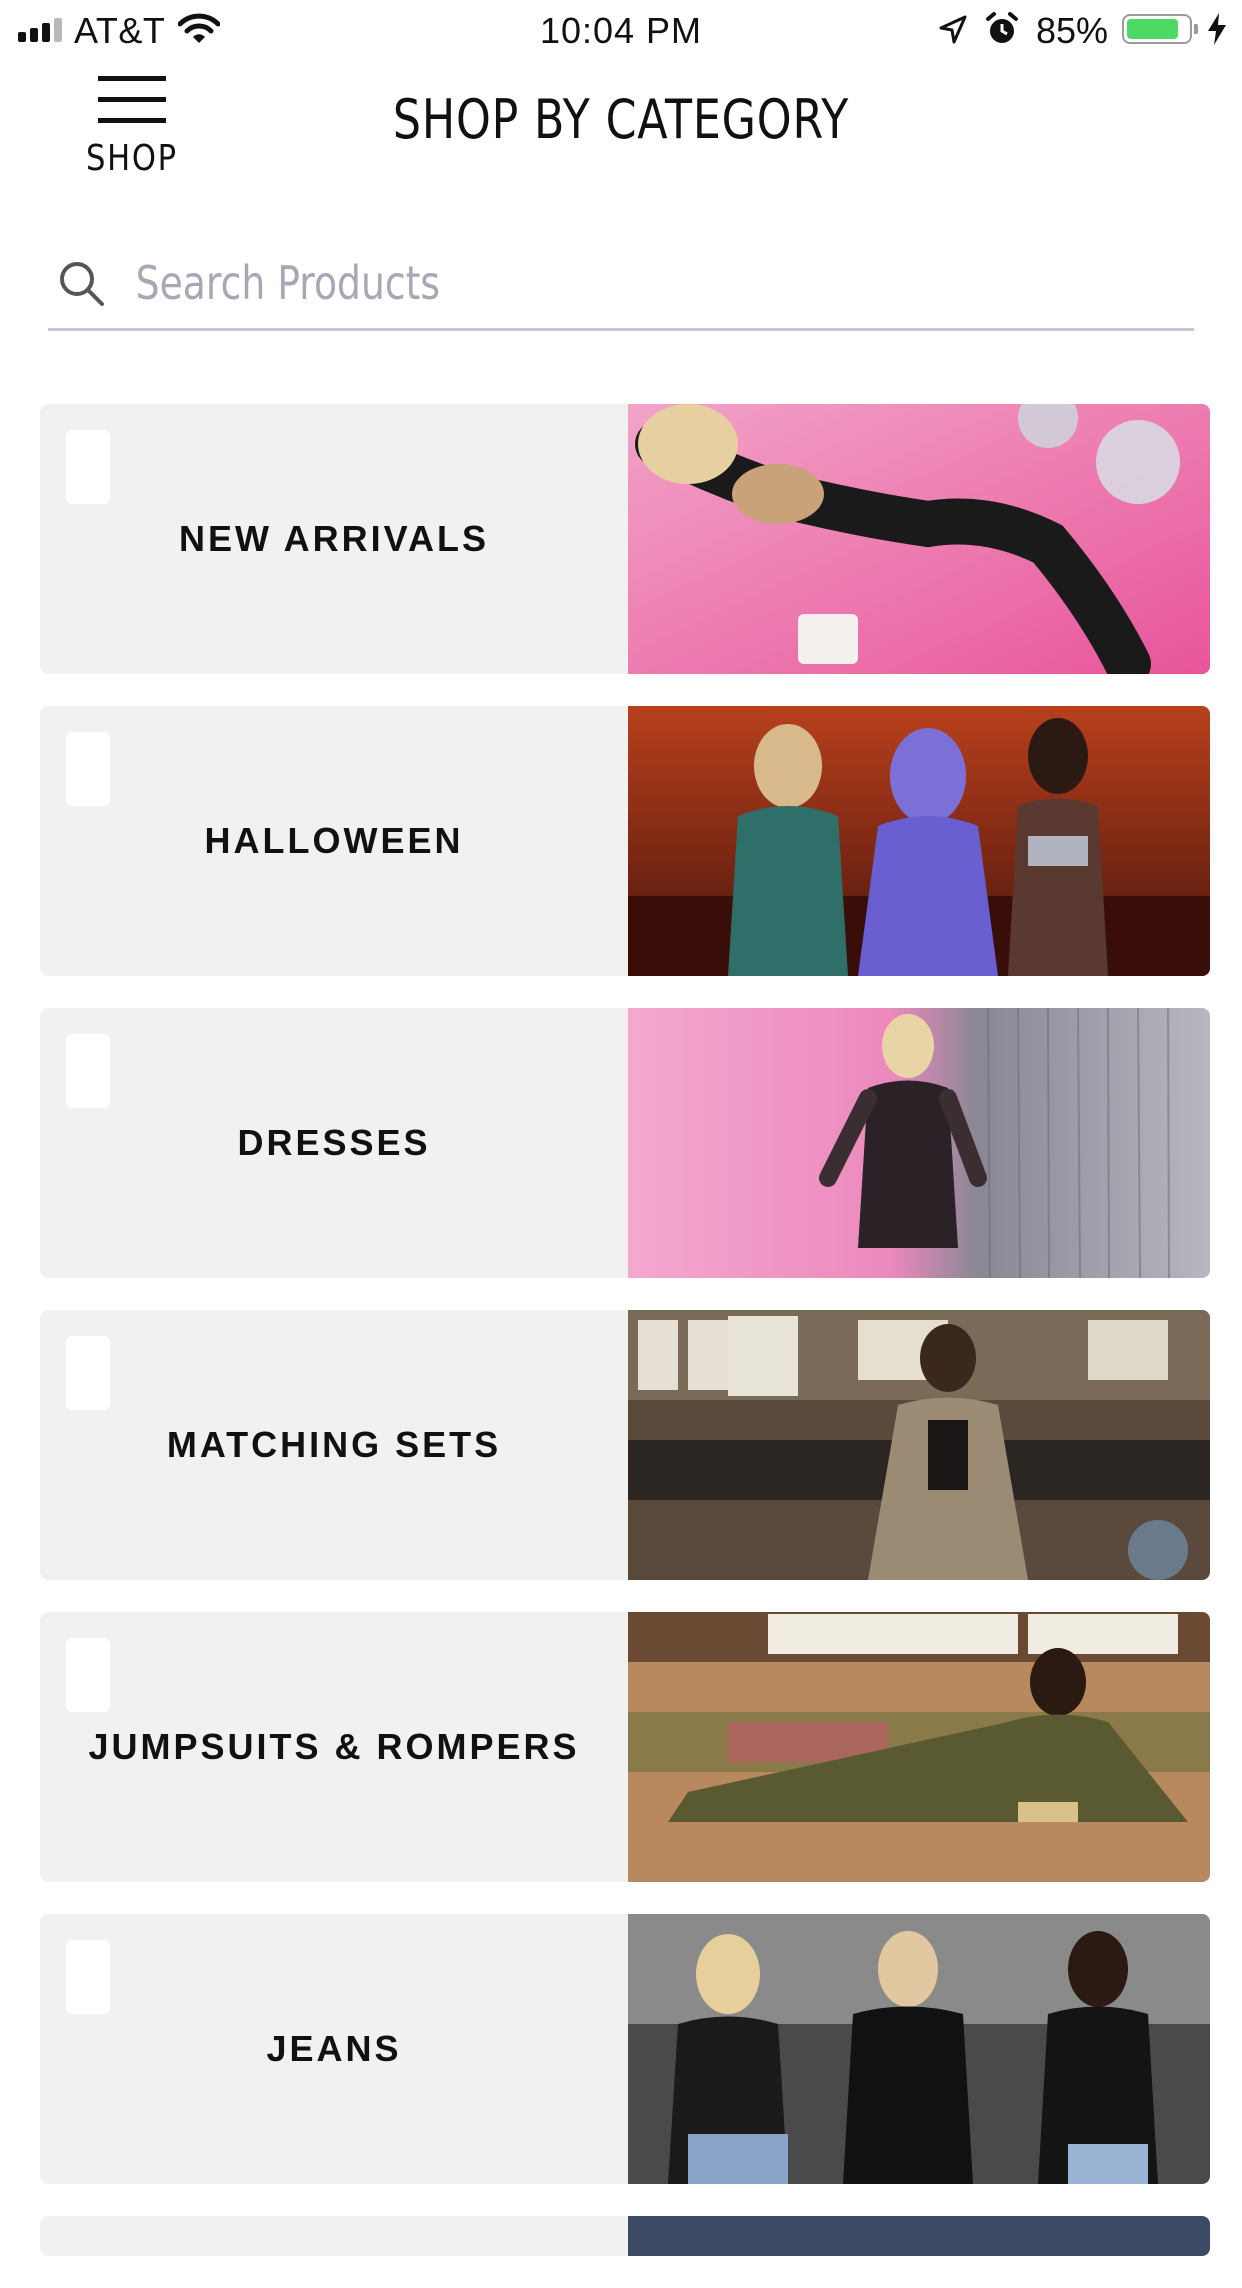 The width and height of the screenshot is (1242, 2288). What do you see at coordinates (625, 1445) in the screenshot?
I see `category-card-matching-sets: MATCHING SETS` at bounding box center [625, 1445].